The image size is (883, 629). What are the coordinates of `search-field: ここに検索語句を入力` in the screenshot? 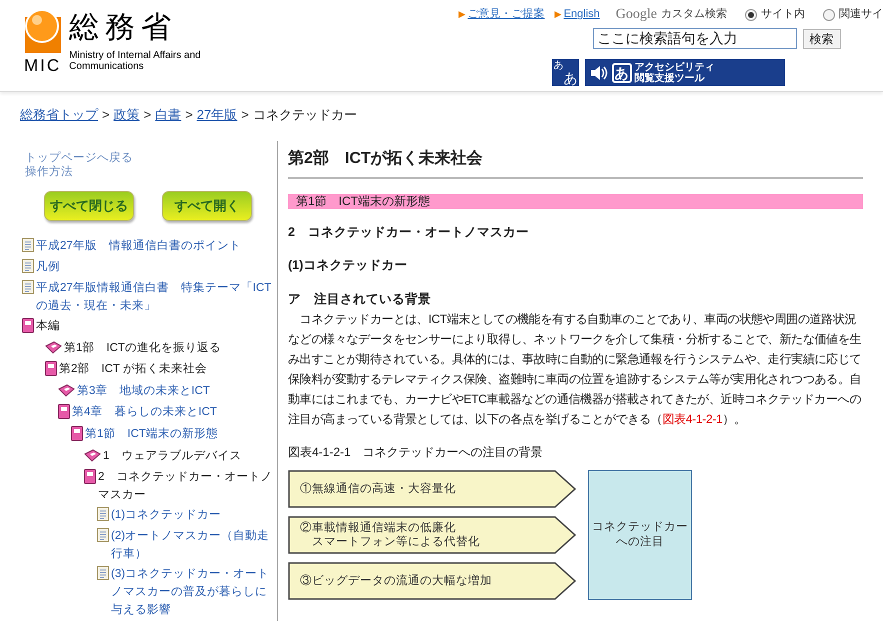 It's located at (694, 38).